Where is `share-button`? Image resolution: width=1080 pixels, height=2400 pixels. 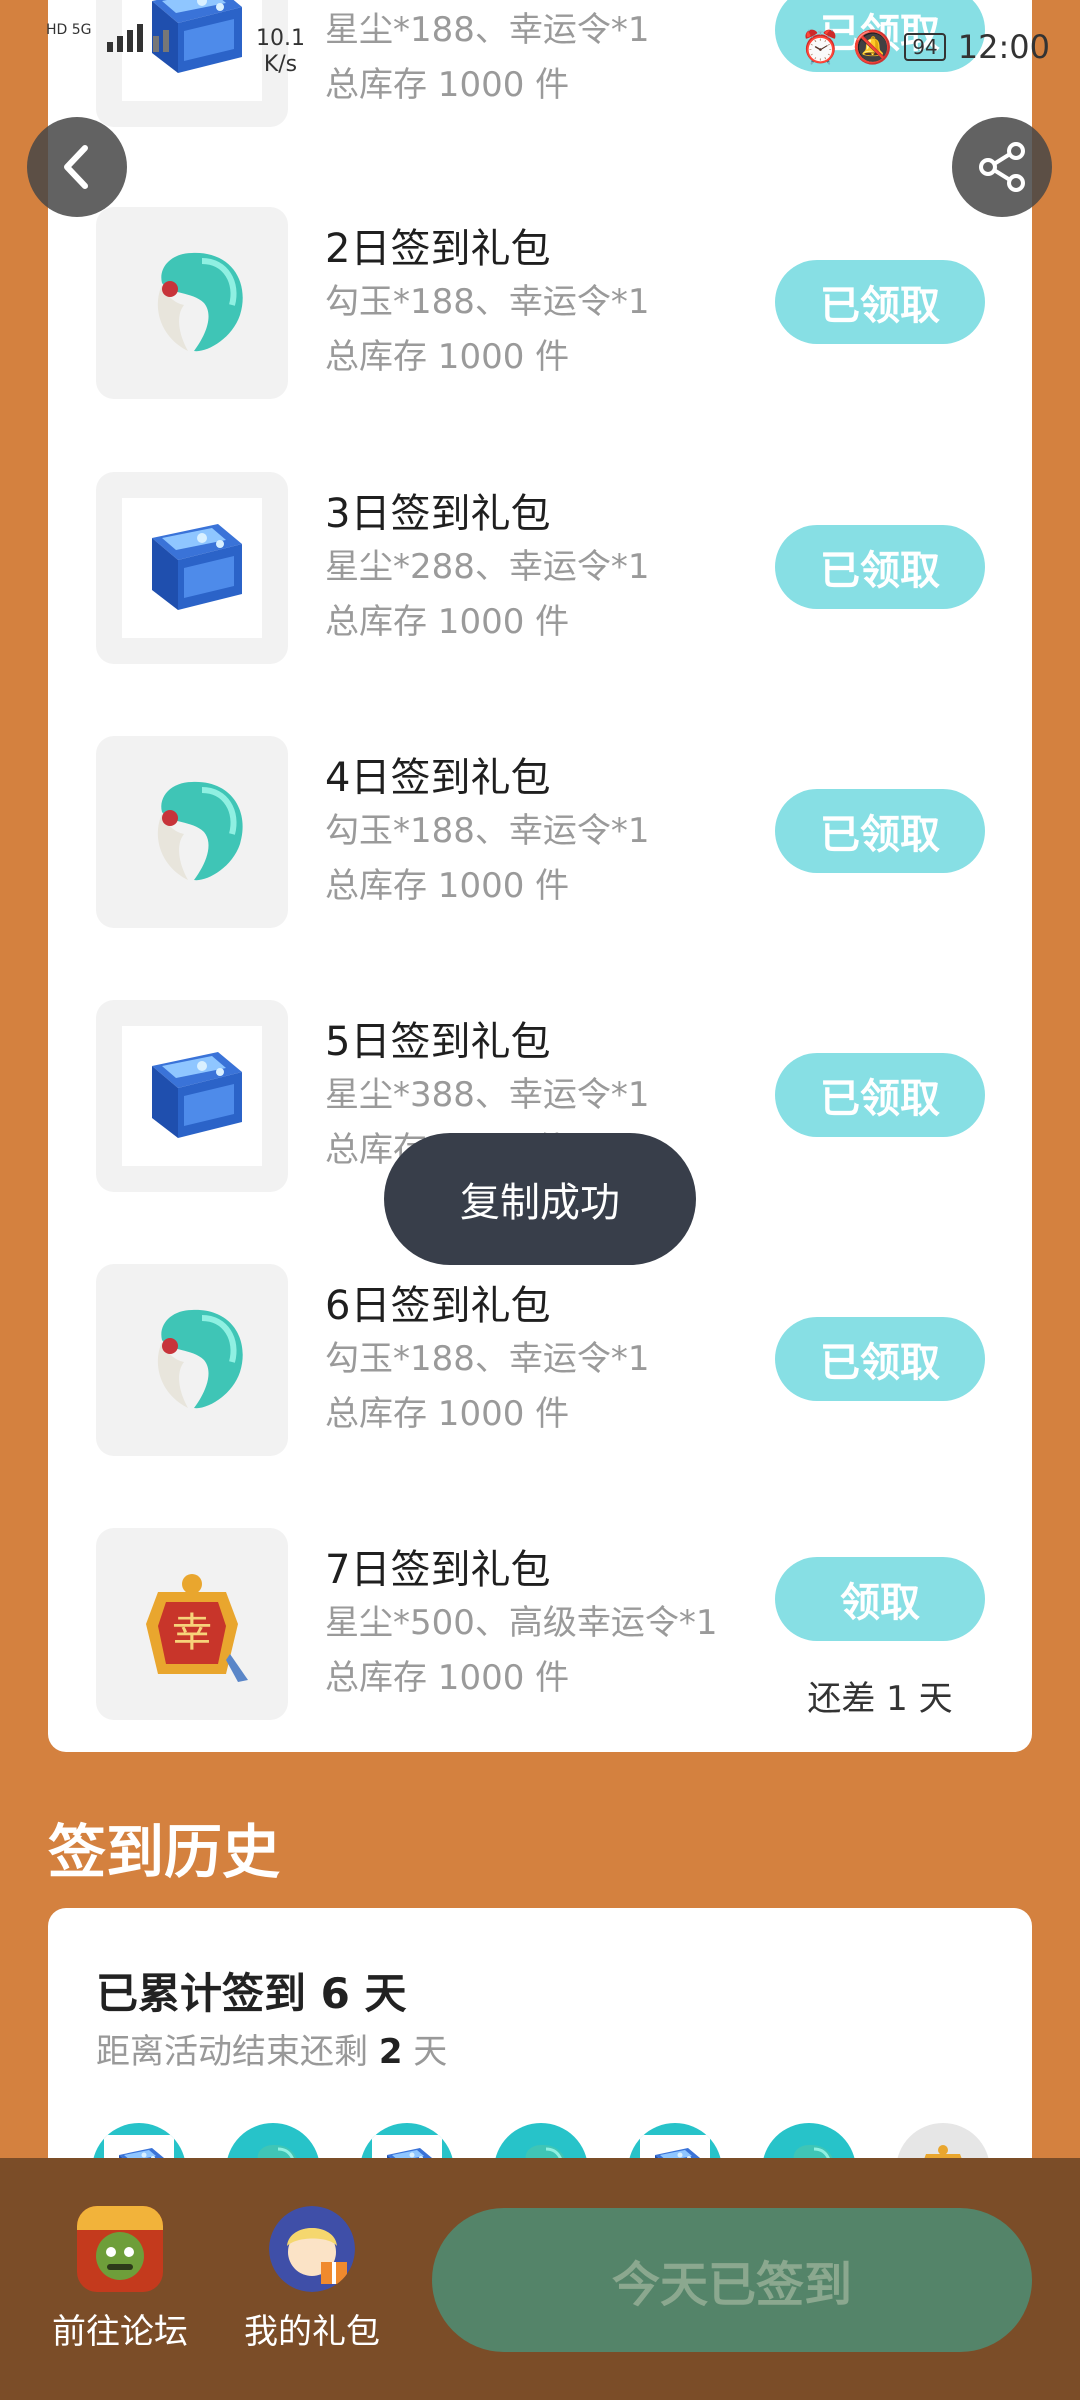
share-button is located at coordinates (1002, 167).